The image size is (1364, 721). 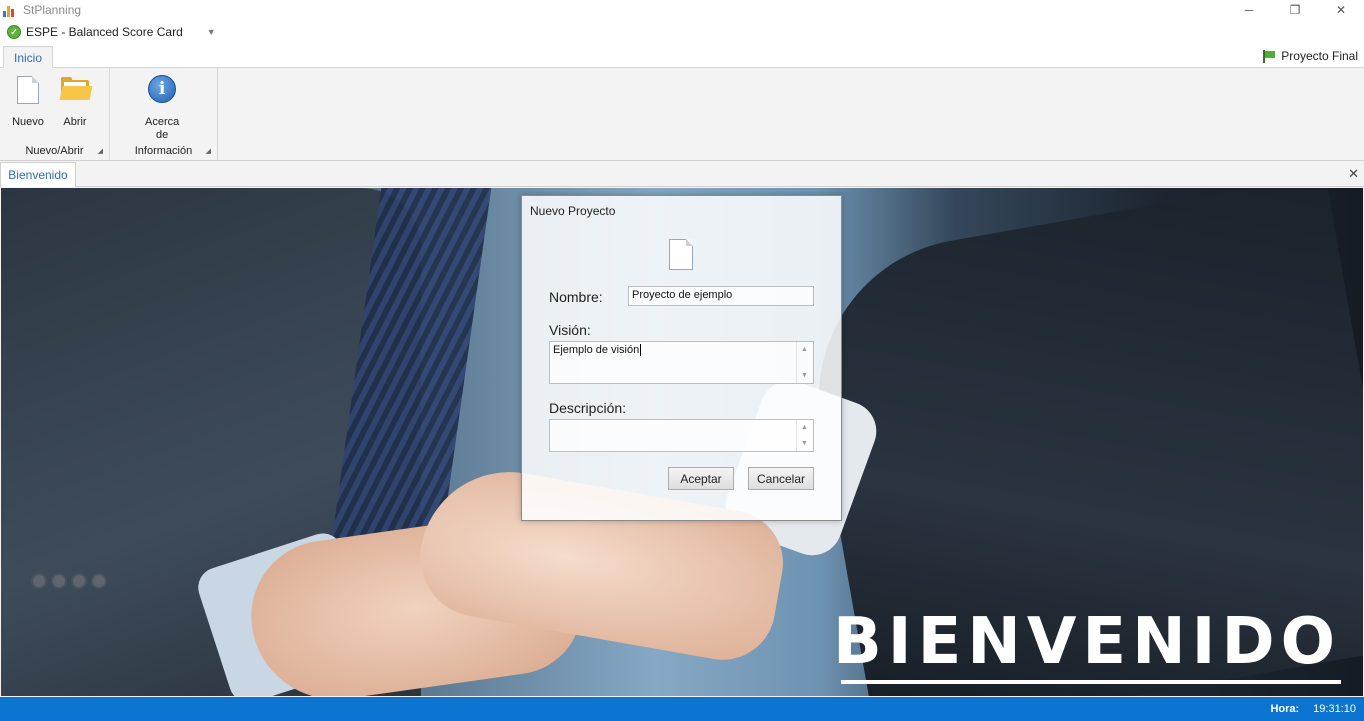 What do you see at coordinates (28, 57) in the screenshot?
I see `tab-inicio: Inicio` at bounding box center [28, 57].